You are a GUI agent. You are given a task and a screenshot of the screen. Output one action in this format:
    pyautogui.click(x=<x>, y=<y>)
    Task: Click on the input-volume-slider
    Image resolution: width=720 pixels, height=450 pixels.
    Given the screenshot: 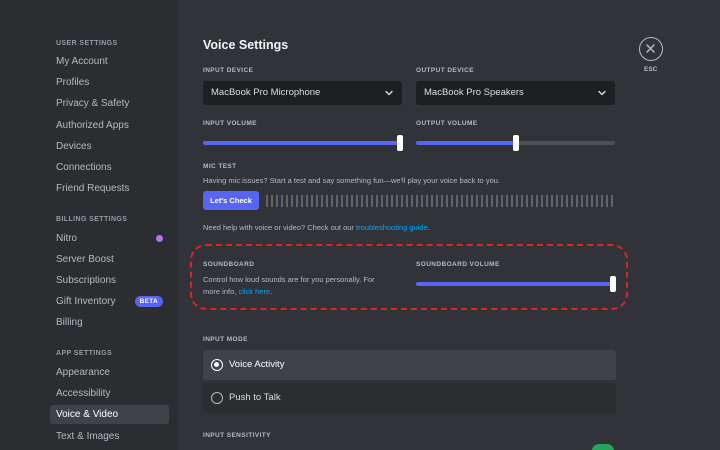 What is the action you would take?
    pyautogui.click(x=303, y=143)
    